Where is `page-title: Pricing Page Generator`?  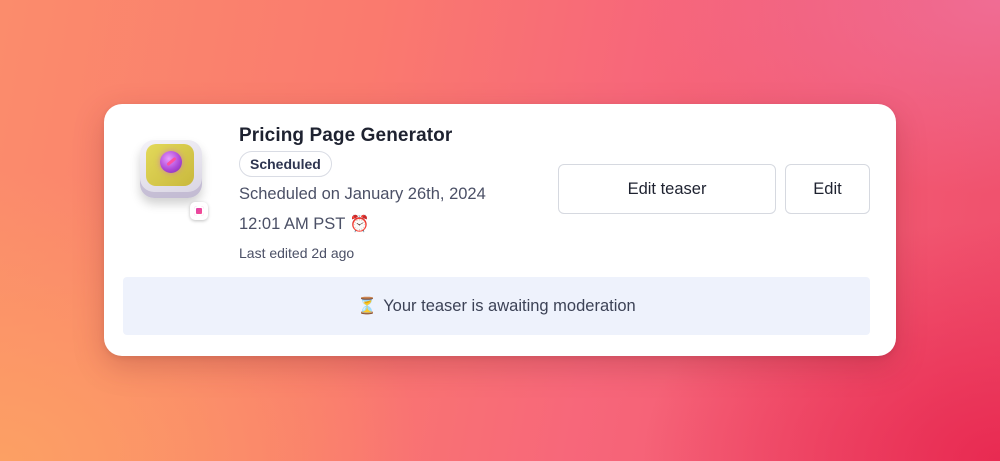
page-title: Pricing Page Generator is located at coordinates (346, 135).